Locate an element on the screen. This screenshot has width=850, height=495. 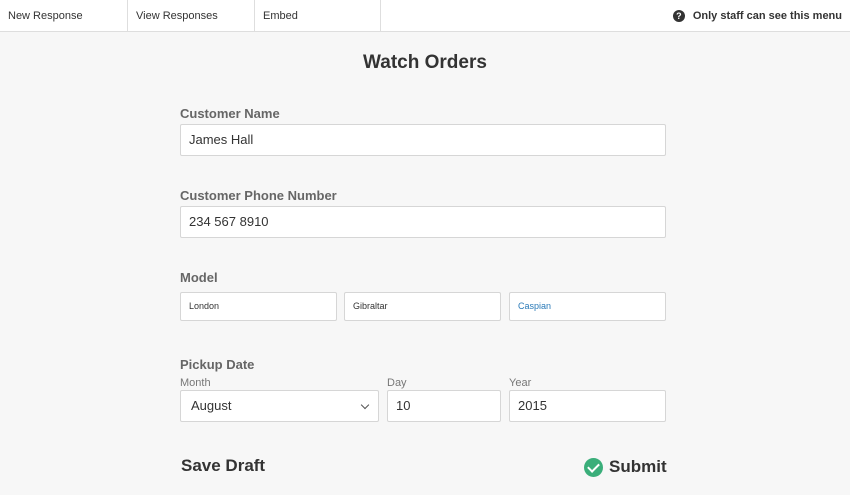
question-circle-icon: ? is located at coordinates (678, 16).